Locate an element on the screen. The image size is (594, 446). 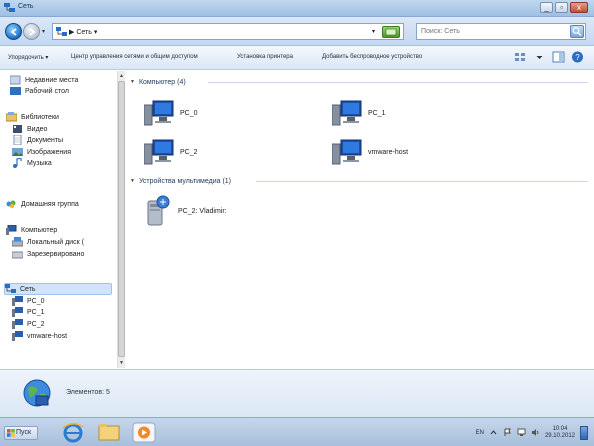
nav-item-vmware-host: vmware-host is located at coordinates (39, 336).